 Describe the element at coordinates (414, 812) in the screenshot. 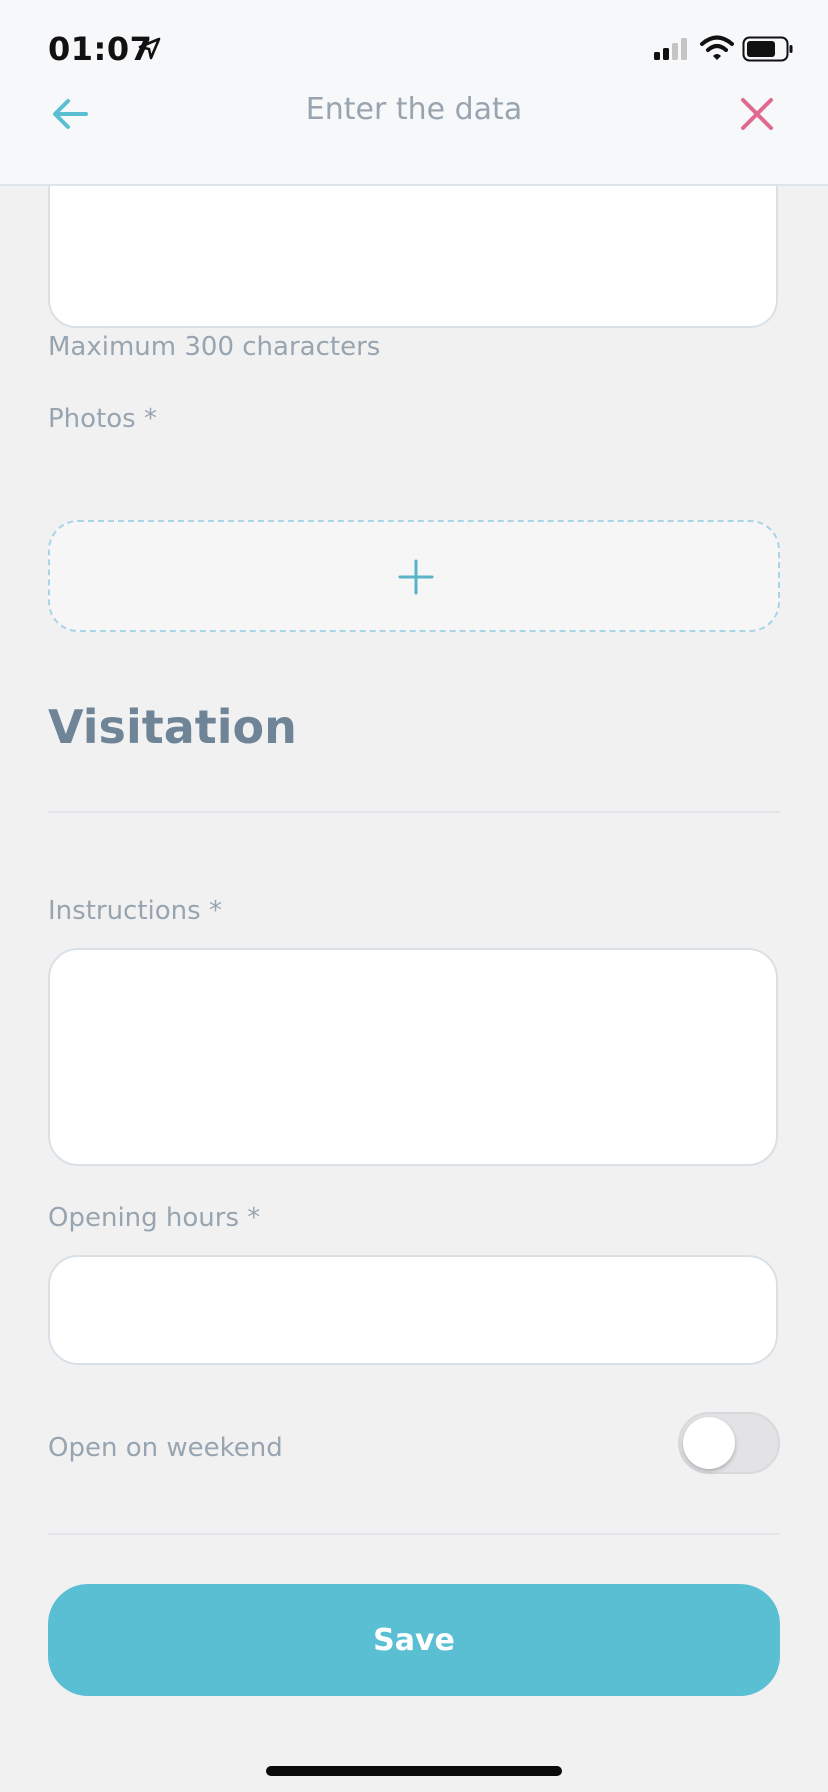

I see `section-divider` at that location.